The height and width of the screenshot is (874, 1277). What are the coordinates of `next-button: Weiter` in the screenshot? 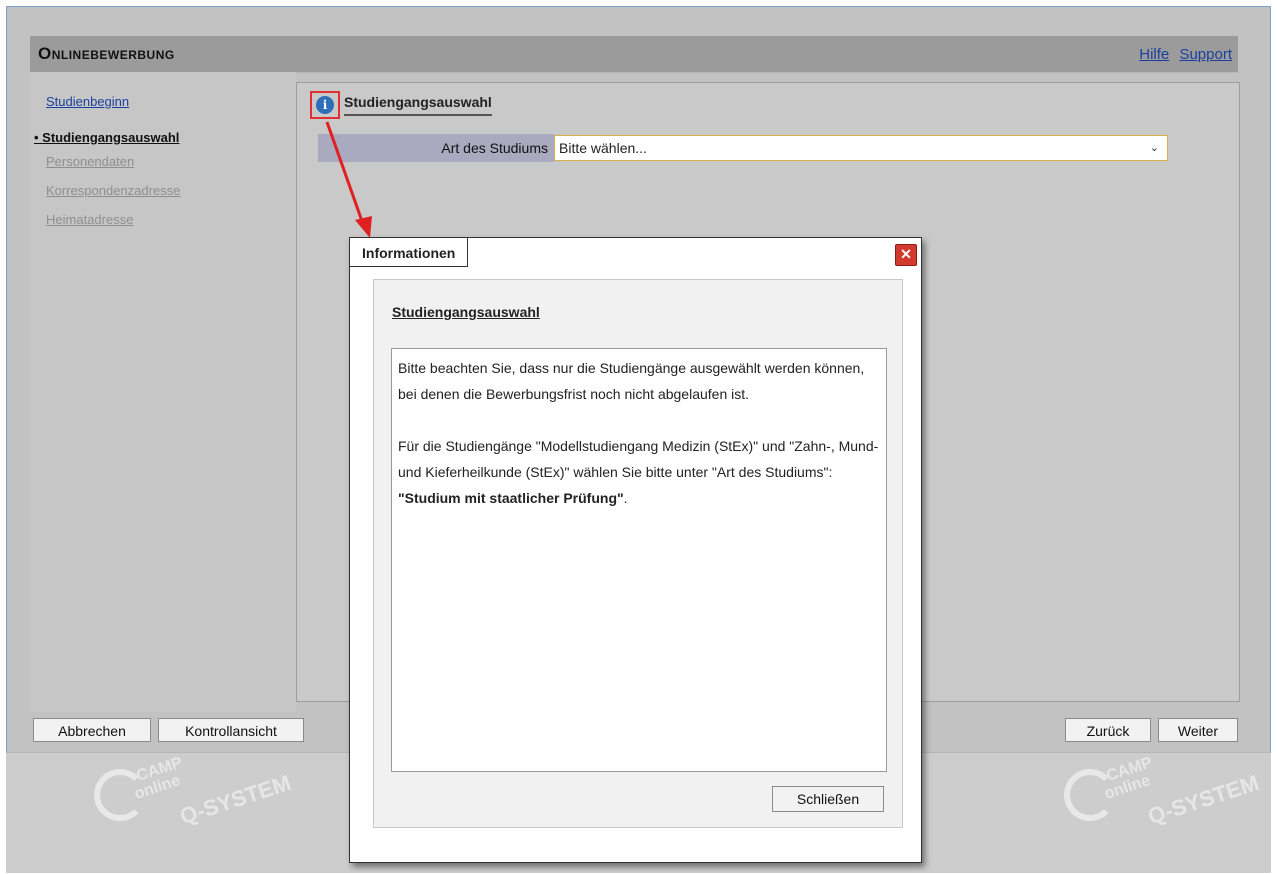 It's located at (1198, 730).